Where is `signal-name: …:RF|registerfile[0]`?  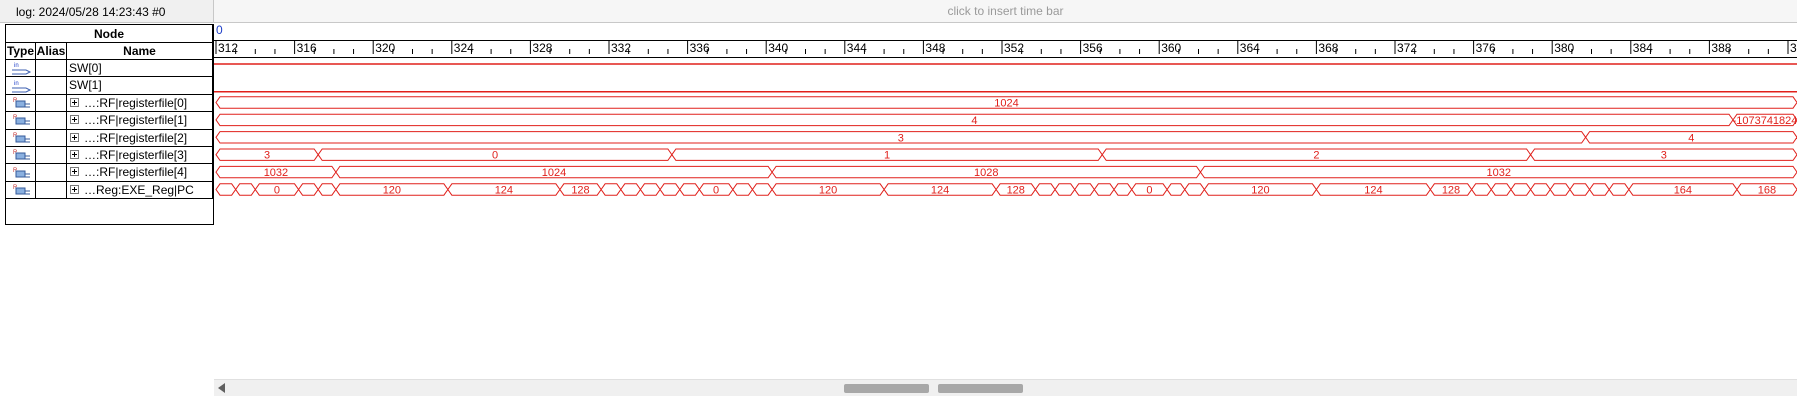
signal-name: …:RF|registerfile[0] is located at coordinates (136, 102).